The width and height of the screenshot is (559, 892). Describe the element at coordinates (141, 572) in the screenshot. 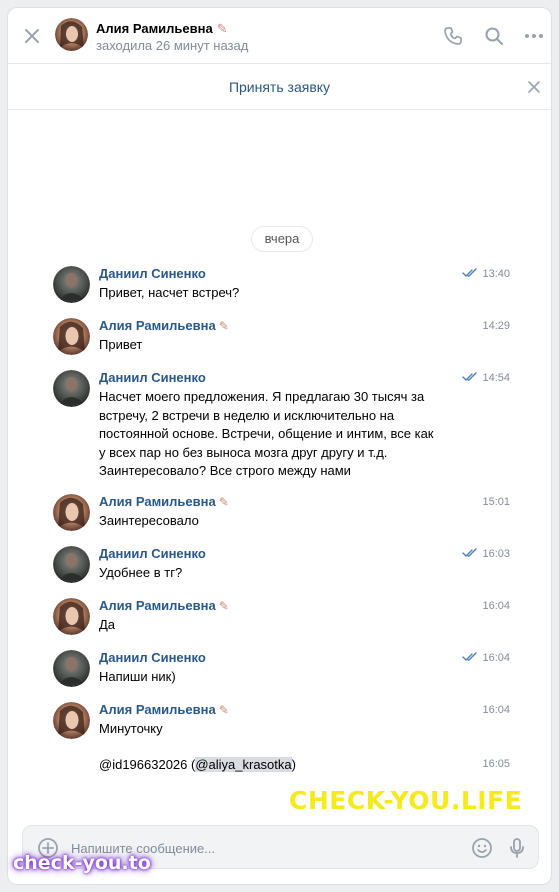

I see `message-text: Удобнее в тг?` at that location.